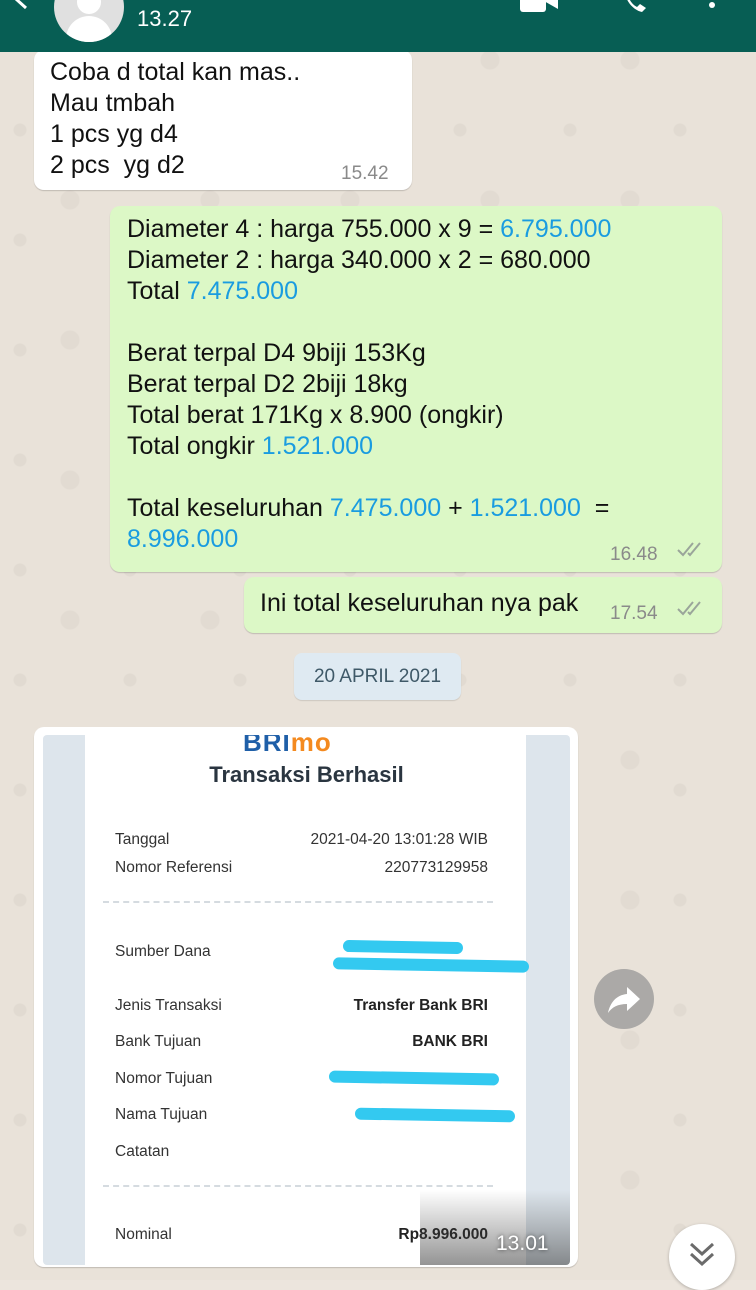 The width and height of the screenshot is (756, 1290). I want to click on message-line: Total berat 171Kg x 8.900 (ongkir), so click(315, 415).